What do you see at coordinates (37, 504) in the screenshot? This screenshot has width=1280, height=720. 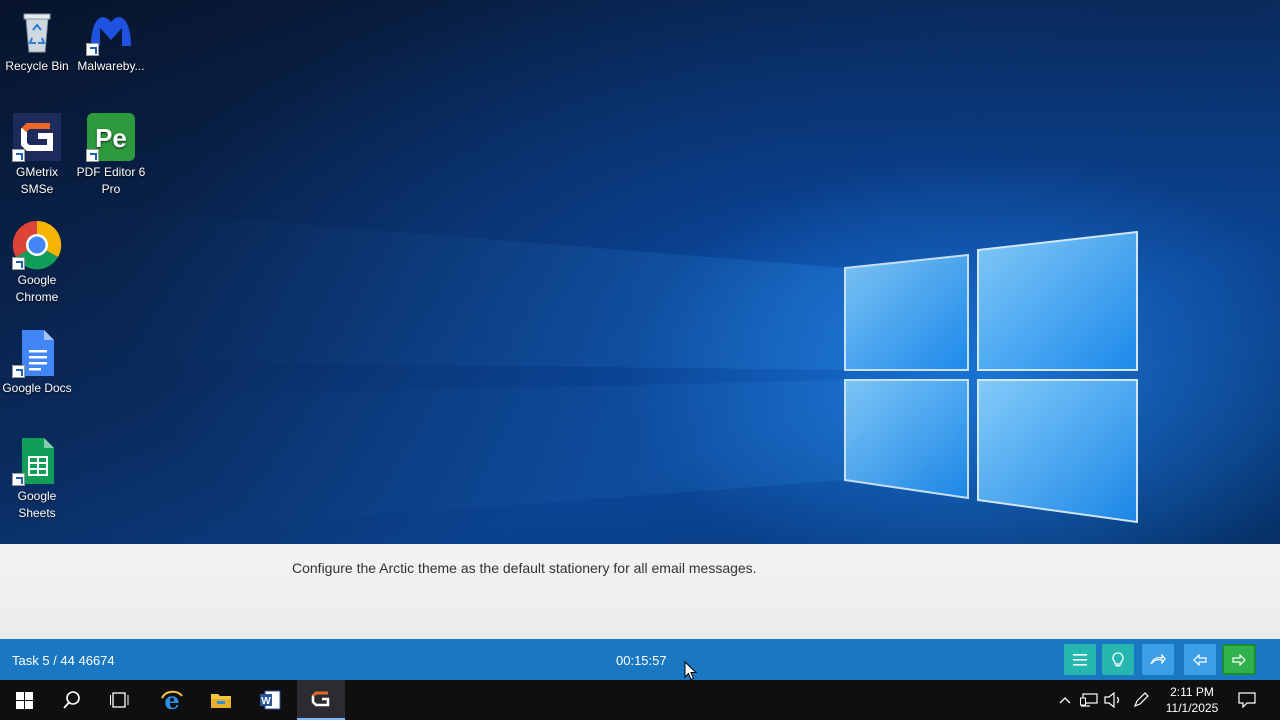 I see `desktop-icon-label: Google Sheets` at bounding box center [37, 504].